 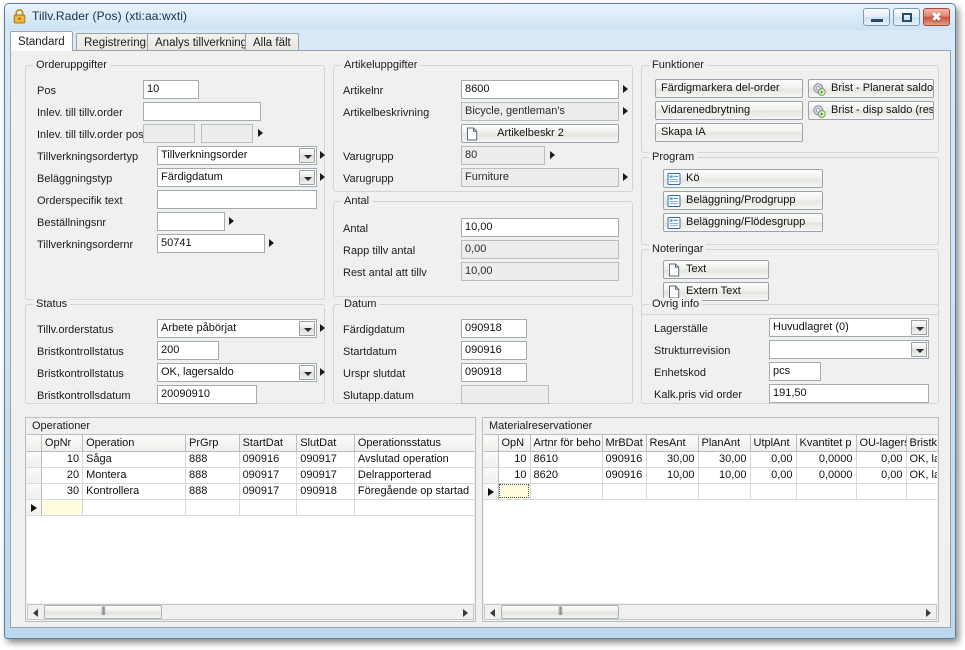 What do you see at coordinates (514, 443) in the screenshot?
I see `col-opn: OpN` at bounding box center [514, 443].